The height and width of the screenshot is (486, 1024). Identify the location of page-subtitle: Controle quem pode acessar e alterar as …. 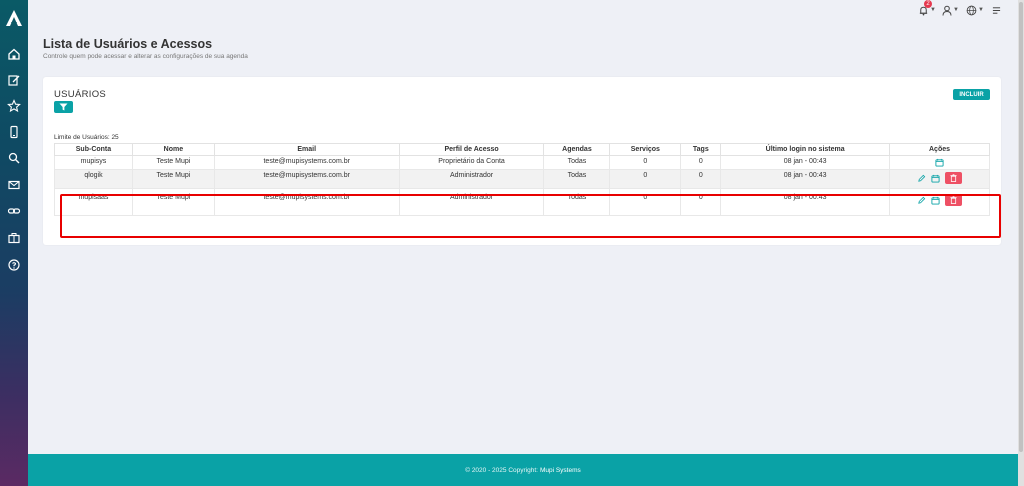
(145, 56).